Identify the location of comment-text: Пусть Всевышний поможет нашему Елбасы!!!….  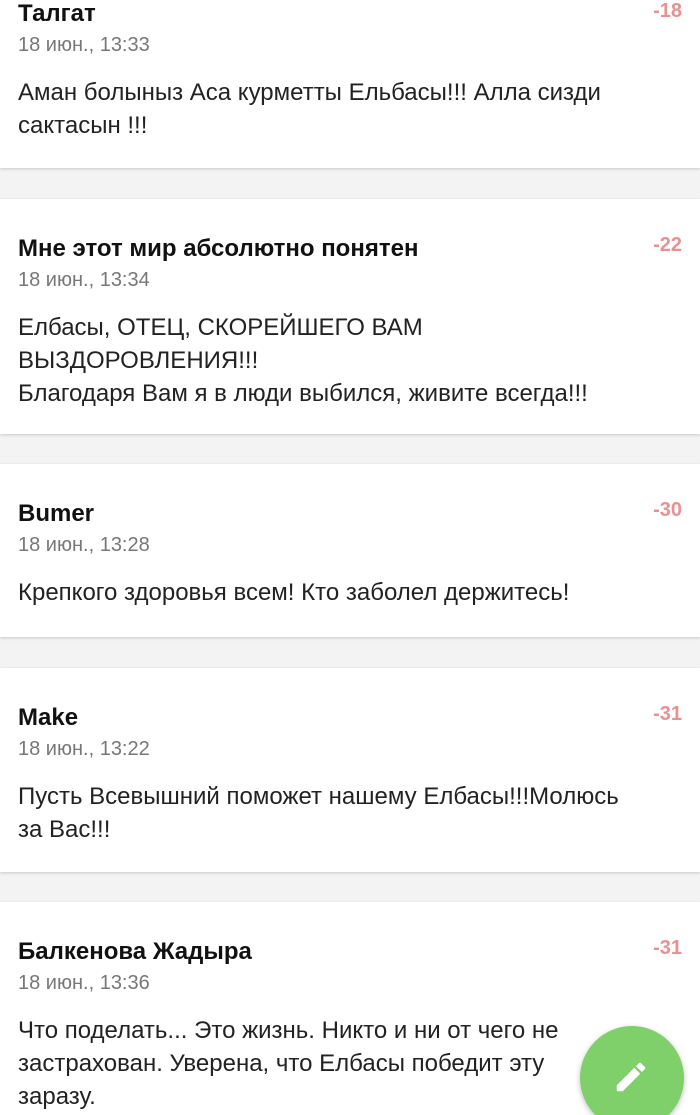
(350, 813).